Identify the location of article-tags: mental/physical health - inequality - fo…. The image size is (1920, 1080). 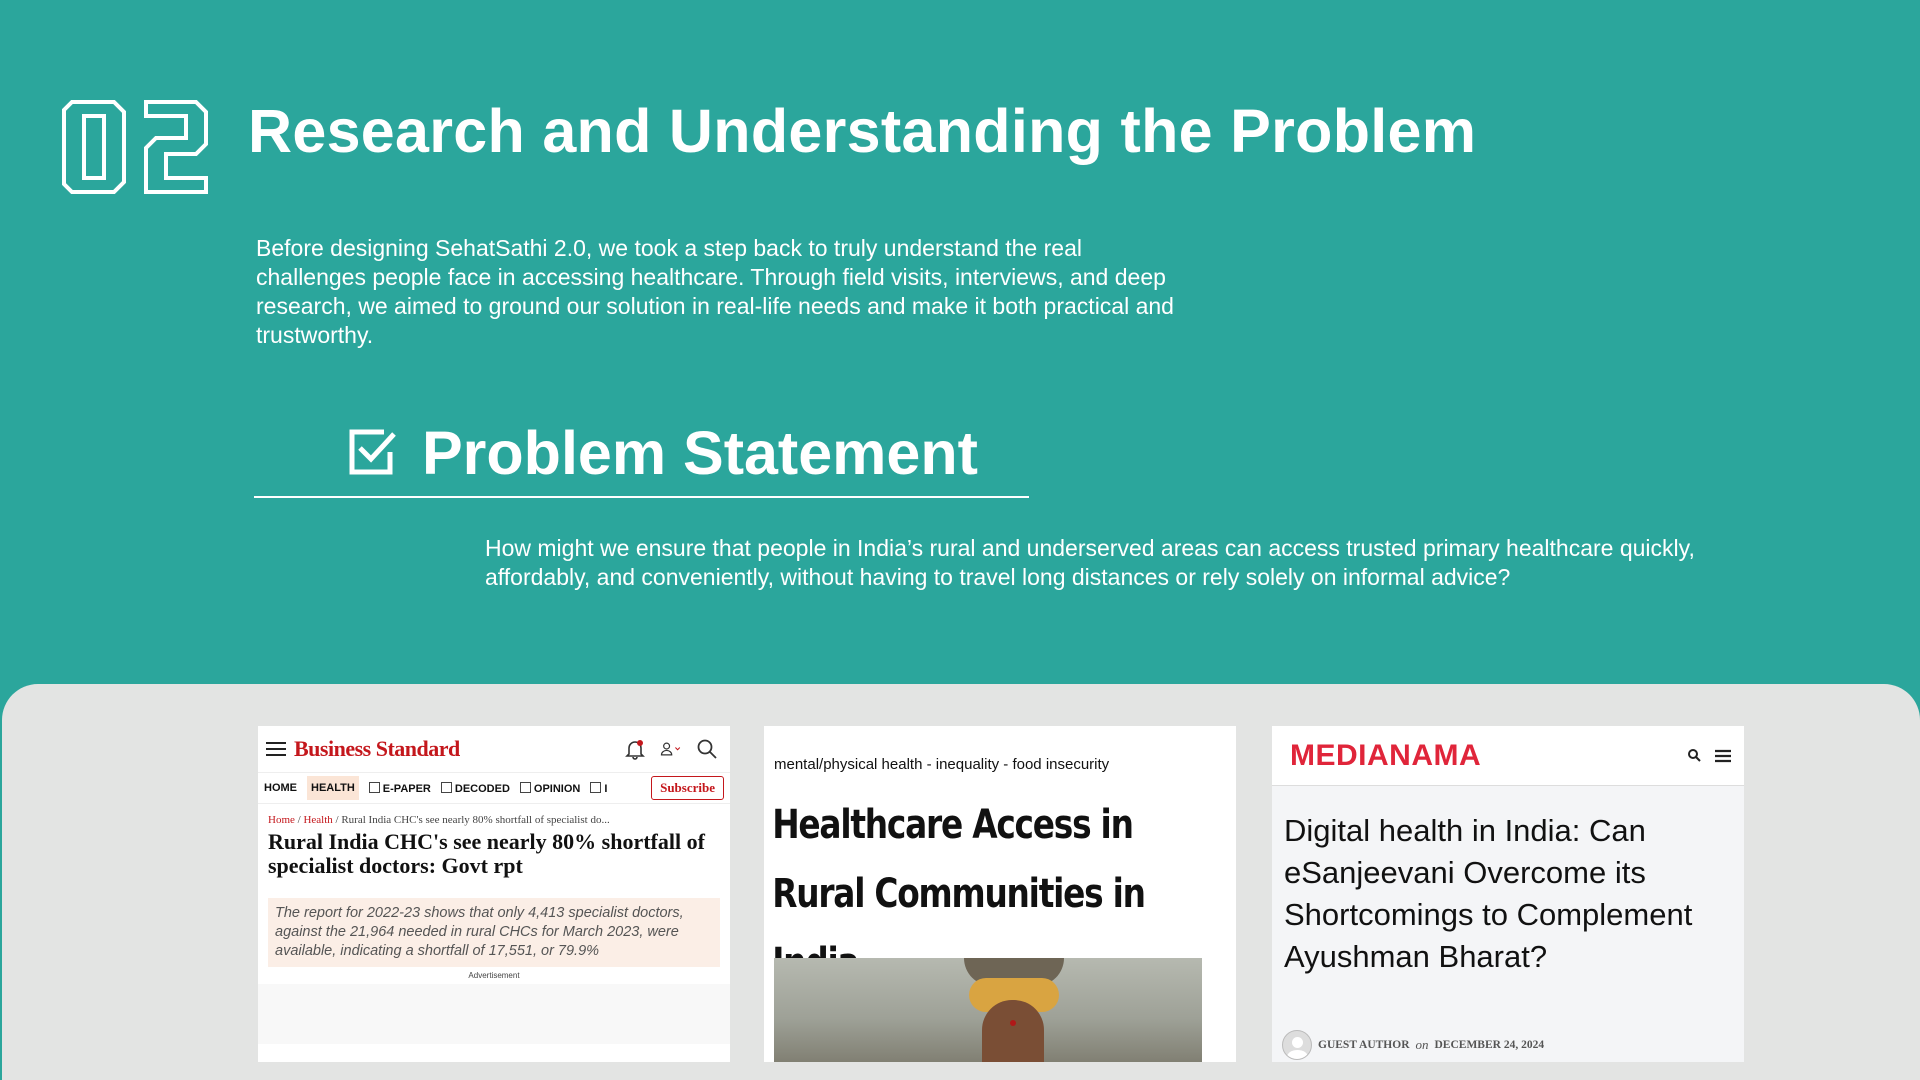
(942, 764).